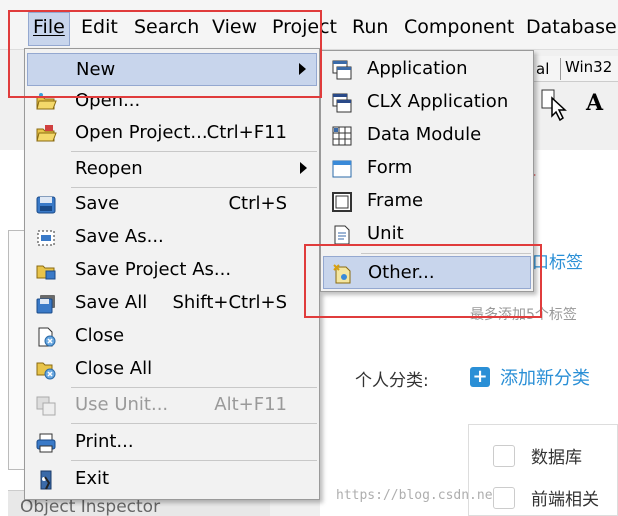  I want to click on menu-item-label: Close All, so click(114, 368).